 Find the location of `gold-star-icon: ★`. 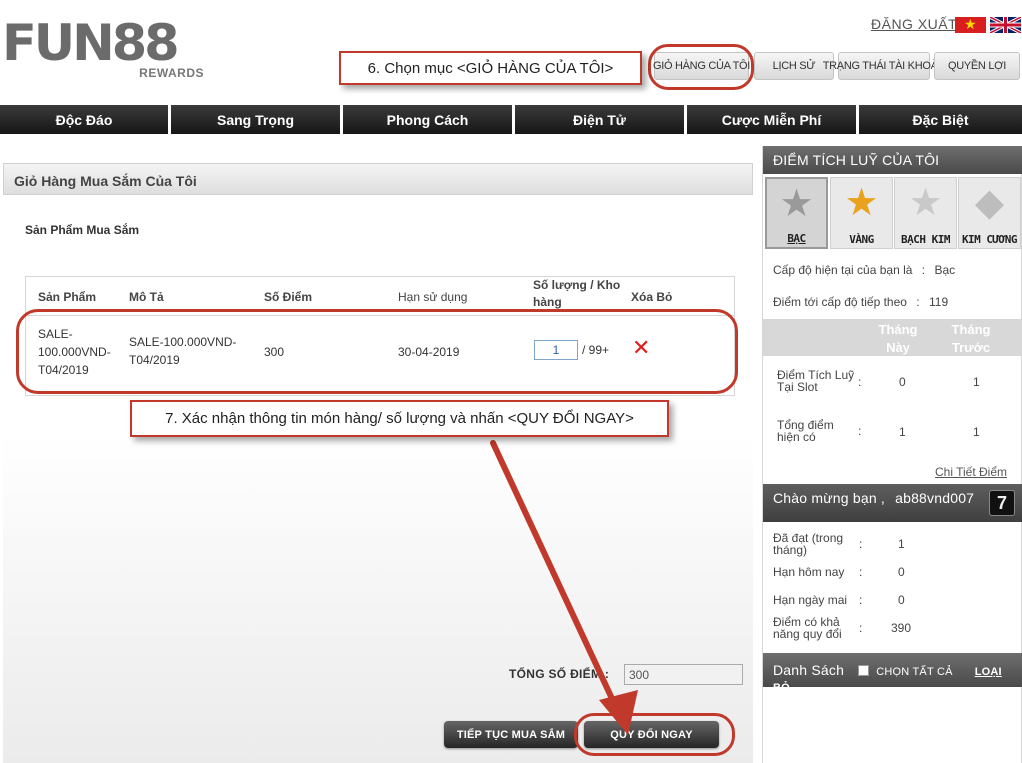

gold-star-icon: ★ is located at coordinates (861, 203).